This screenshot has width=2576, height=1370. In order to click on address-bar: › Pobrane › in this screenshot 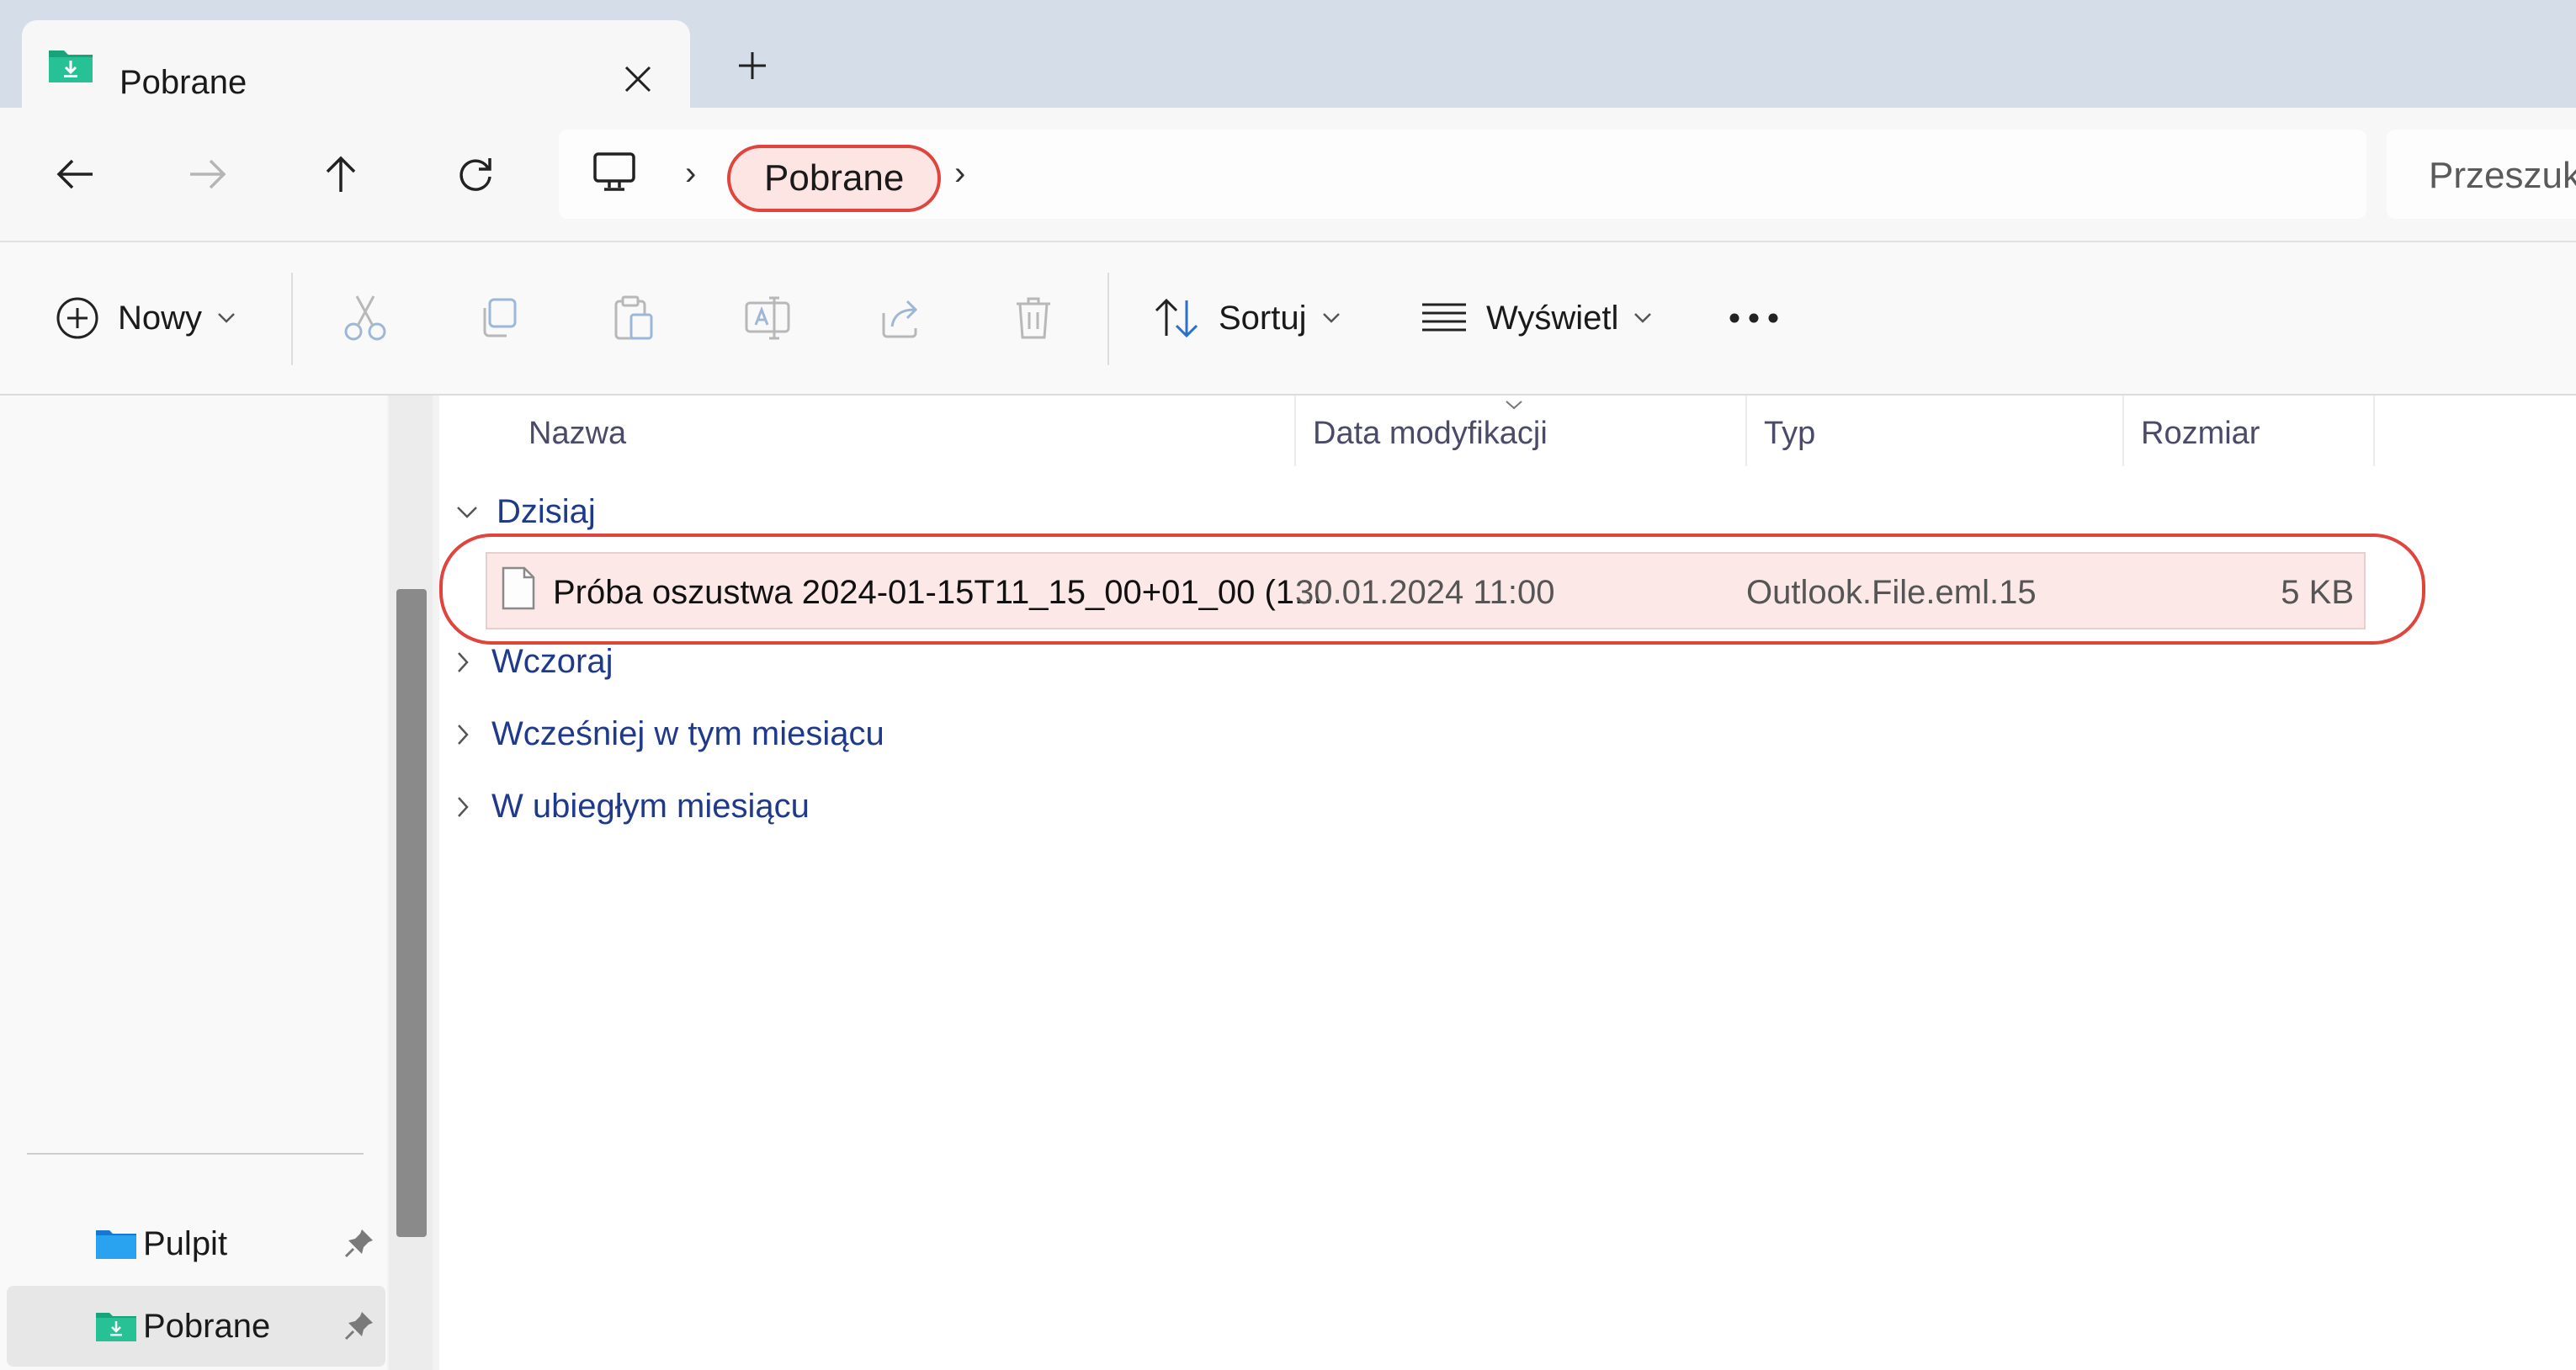, I will do `click(1462, 174)`.